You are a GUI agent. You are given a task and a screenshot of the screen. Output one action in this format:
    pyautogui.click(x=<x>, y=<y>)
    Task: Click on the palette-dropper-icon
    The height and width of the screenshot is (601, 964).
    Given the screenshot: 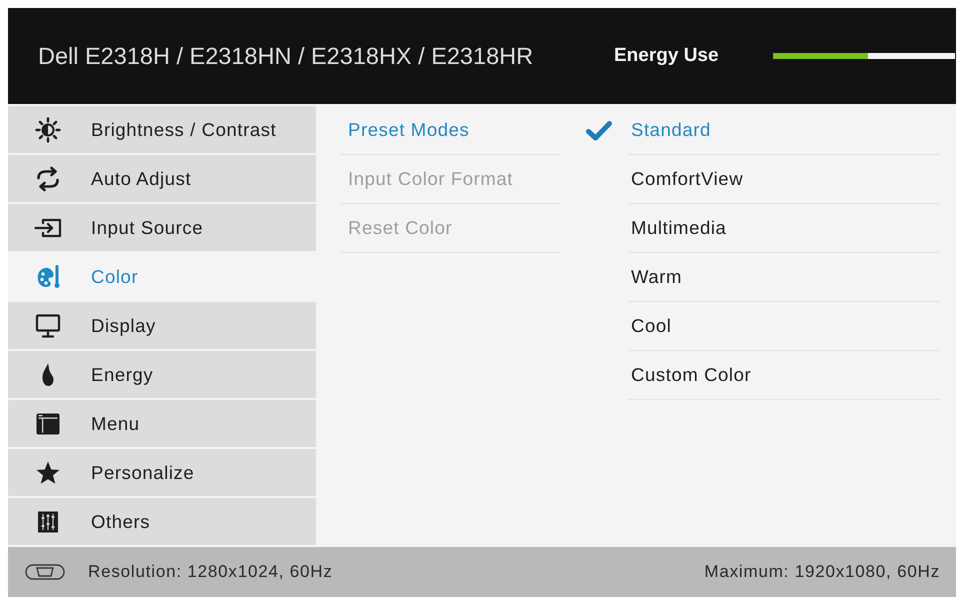 What is the action you would take?
    pyautogui.click(x=48, y=277)
    